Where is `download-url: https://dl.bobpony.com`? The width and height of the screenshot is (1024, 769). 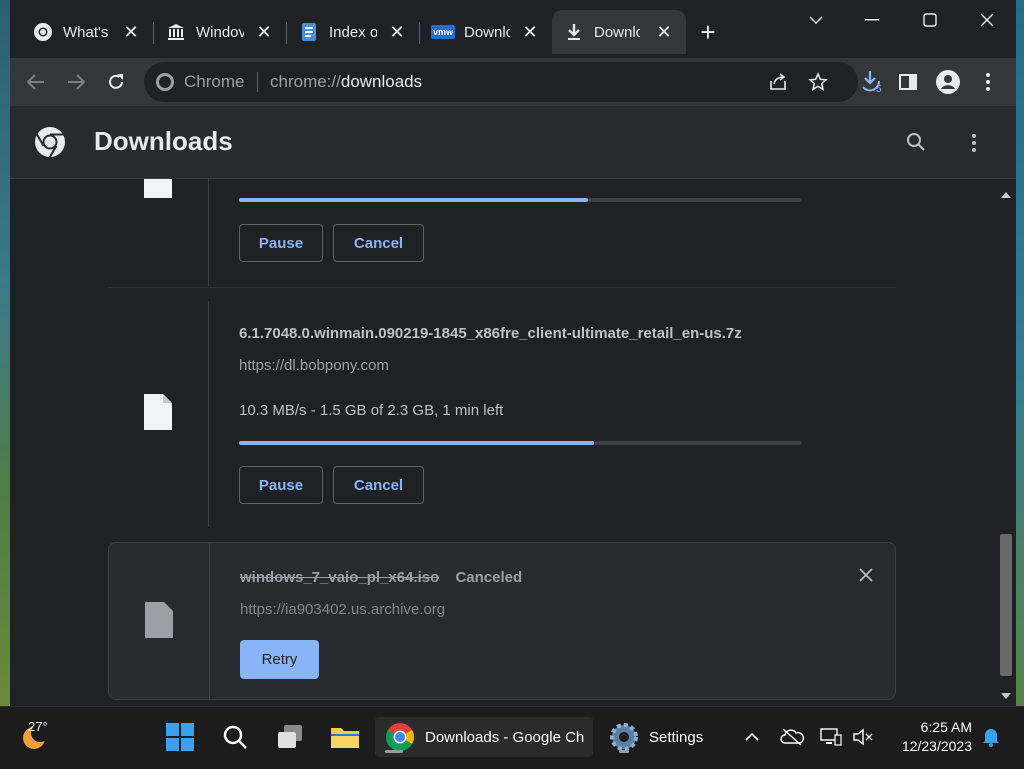 download-url: https://dl.bobpony.com is located at coordinates (314, 365).